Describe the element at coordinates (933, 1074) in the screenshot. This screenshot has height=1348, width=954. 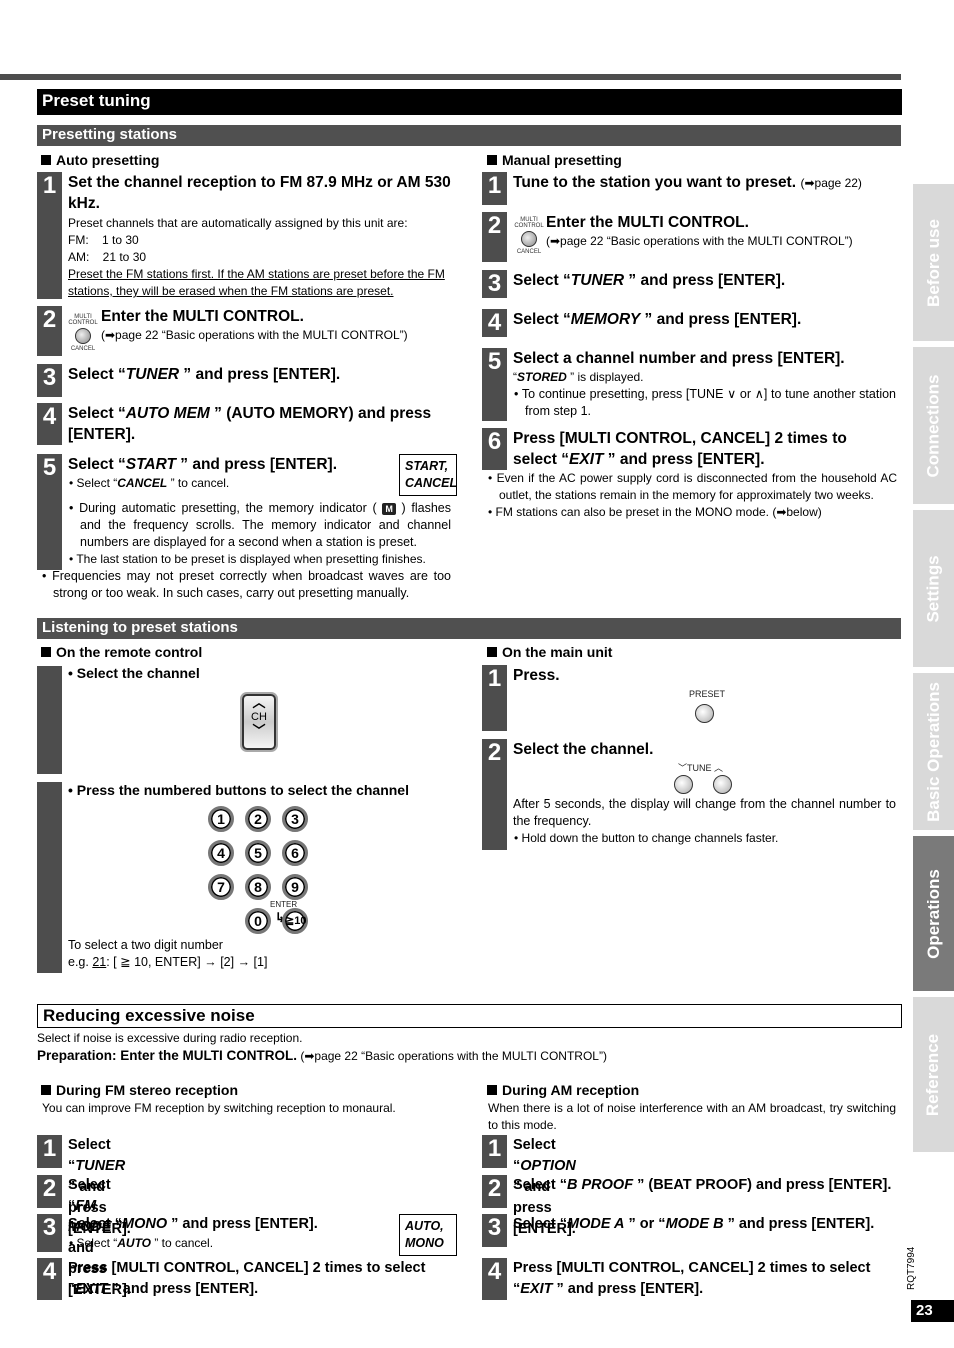
I see `tab-reference: Reference` at that location.